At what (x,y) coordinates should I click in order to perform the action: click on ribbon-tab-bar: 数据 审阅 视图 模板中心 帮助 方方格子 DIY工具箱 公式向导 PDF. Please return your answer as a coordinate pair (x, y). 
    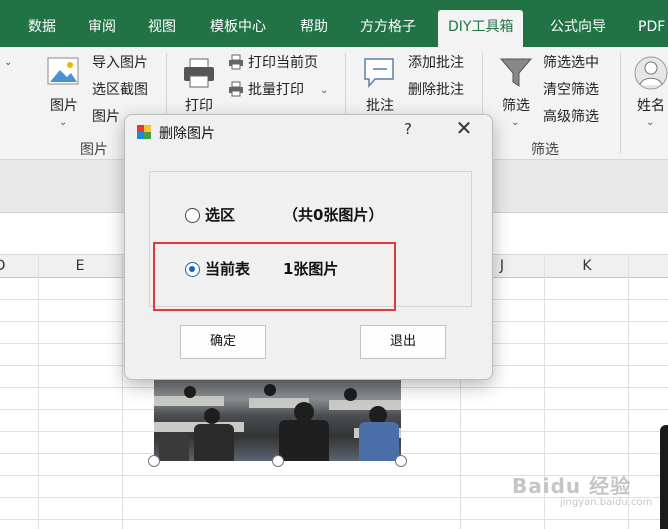
    Looking at the image, I should click on (334, 23).